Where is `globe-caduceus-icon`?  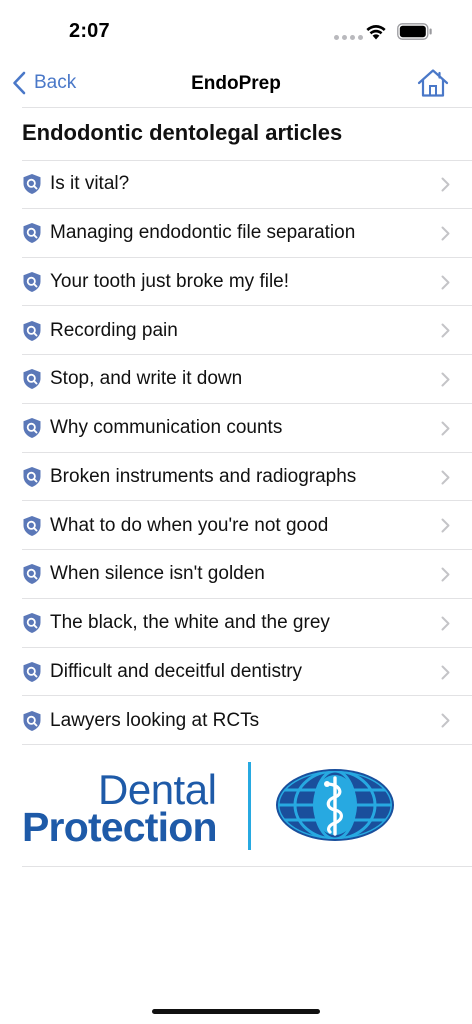
globe-caduceus-icon is located at coordinates (335, 805).